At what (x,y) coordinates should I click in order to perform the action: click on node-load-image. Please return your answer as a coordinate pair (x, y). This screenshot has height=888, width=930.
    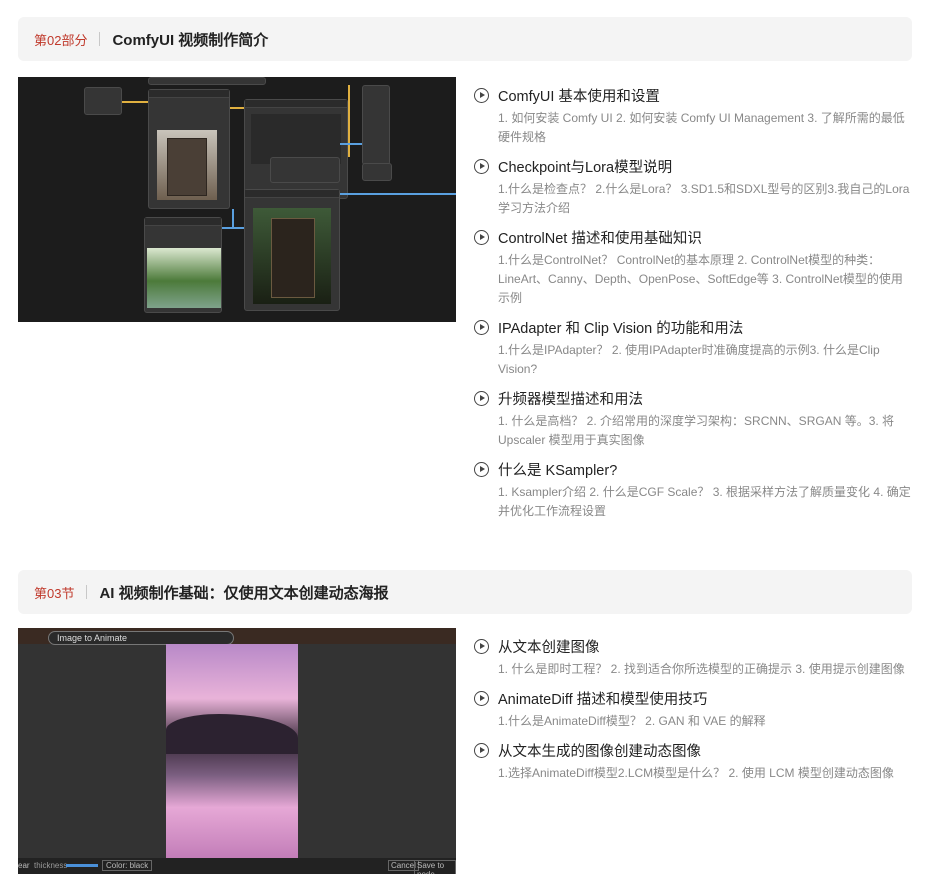
    Looking at the image, I should click on (189, 149).